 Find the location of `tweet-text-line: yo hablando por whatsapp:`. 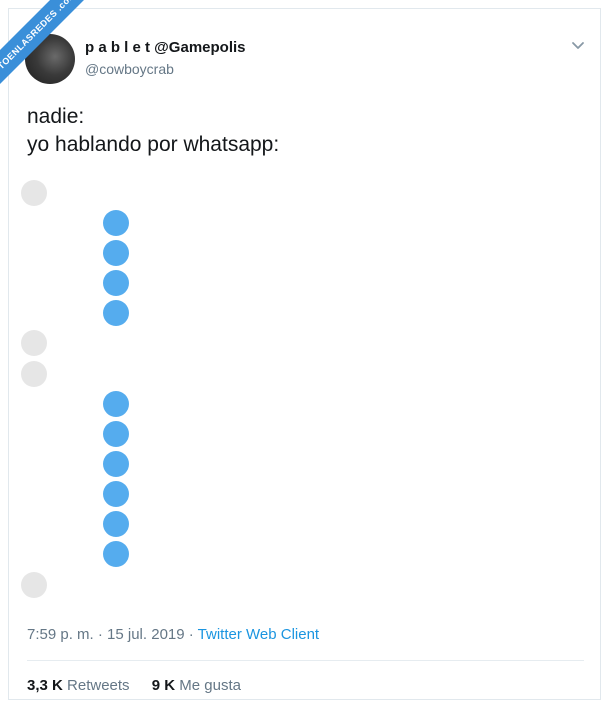

tweet-text-line: yo hablando por whatsapp: is located at coordinates (153, 144).